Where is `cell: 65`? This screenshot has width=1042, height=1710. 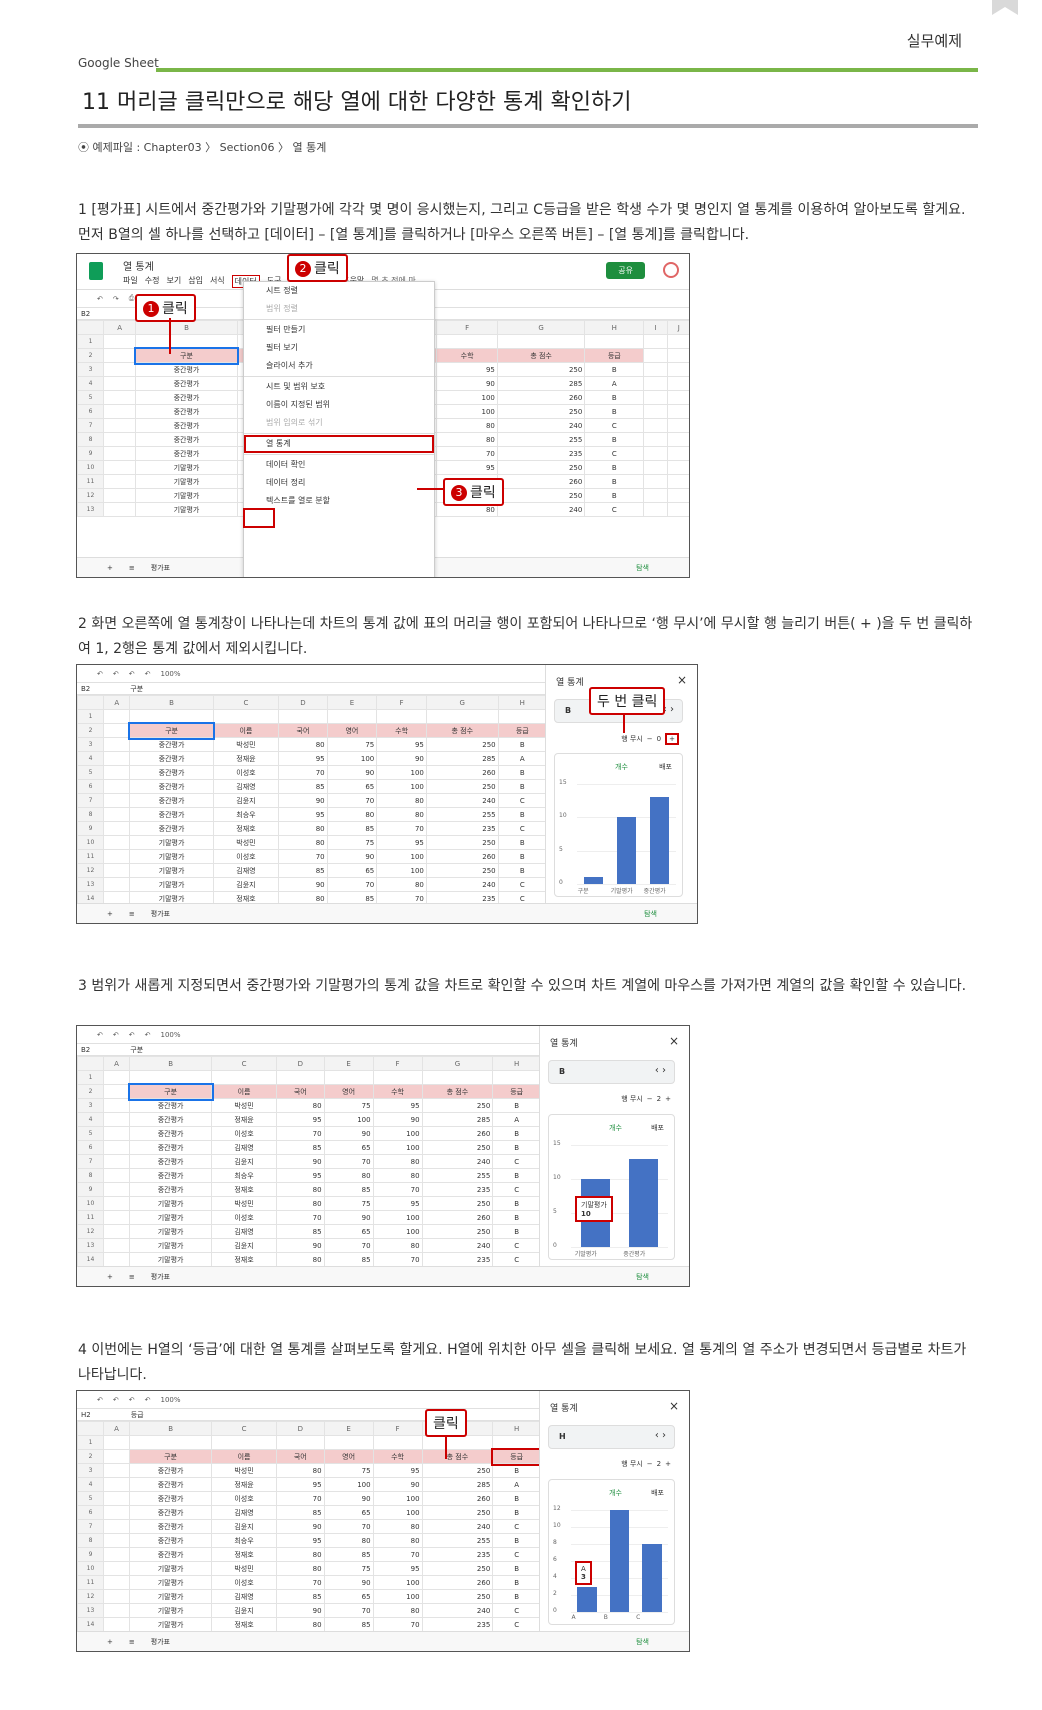 cell: 65 is located at coordinates (348, 1147).